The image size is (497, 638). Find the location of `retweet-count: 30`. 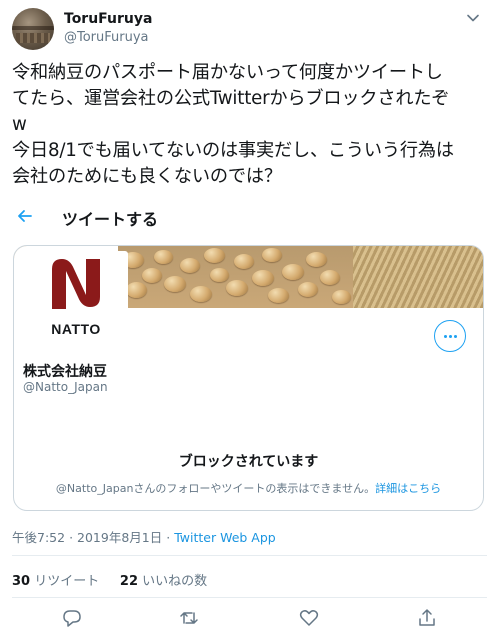

retweet-count: 30 is located at coordinates (21, 581).